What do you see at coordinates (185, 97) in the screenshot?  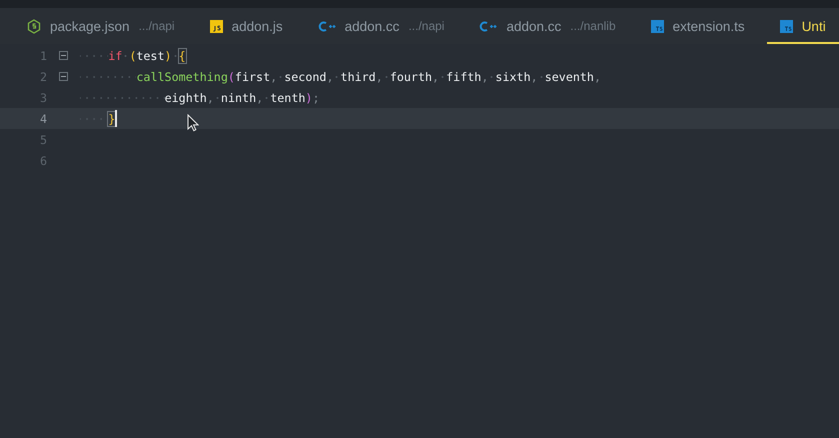 I see `code-token: eighth` at bounding box center [185, 97].